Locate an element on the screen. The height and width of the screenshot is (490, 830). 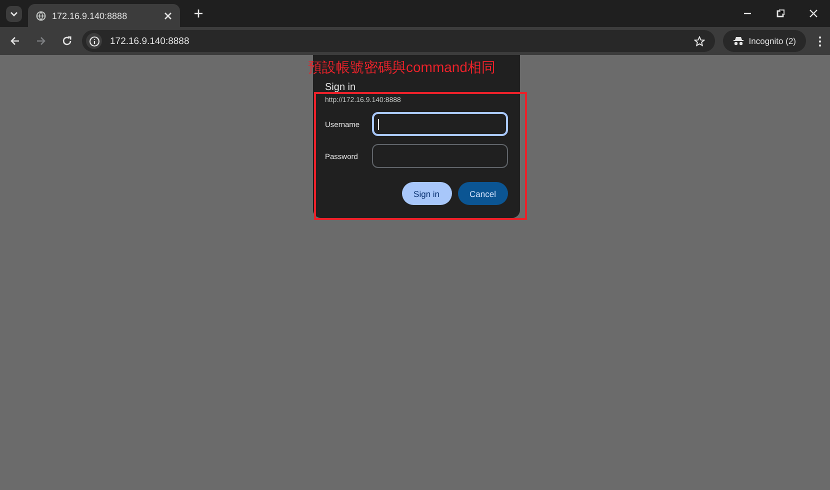
url-text: 172.16.9.140:8888 is located at coordinates (150, 41).